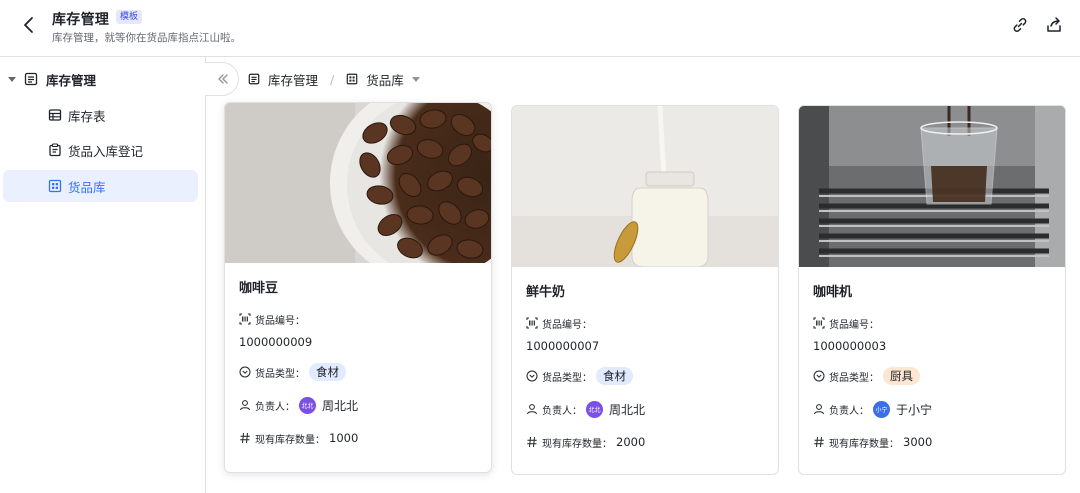  Describe the element at coordinates (631, 442) in the screenshot. I see `stock-value: 2000` at that location.